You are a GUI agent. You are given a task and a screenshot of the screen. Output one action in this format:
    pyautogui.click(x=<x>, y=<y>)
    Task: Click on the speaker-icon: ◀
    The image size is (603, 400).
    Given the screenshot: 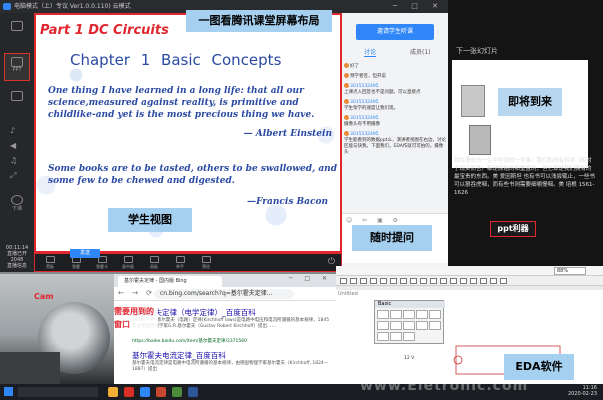 What is the action you would take?
    pyautogui.click(x=13, y=145)
    